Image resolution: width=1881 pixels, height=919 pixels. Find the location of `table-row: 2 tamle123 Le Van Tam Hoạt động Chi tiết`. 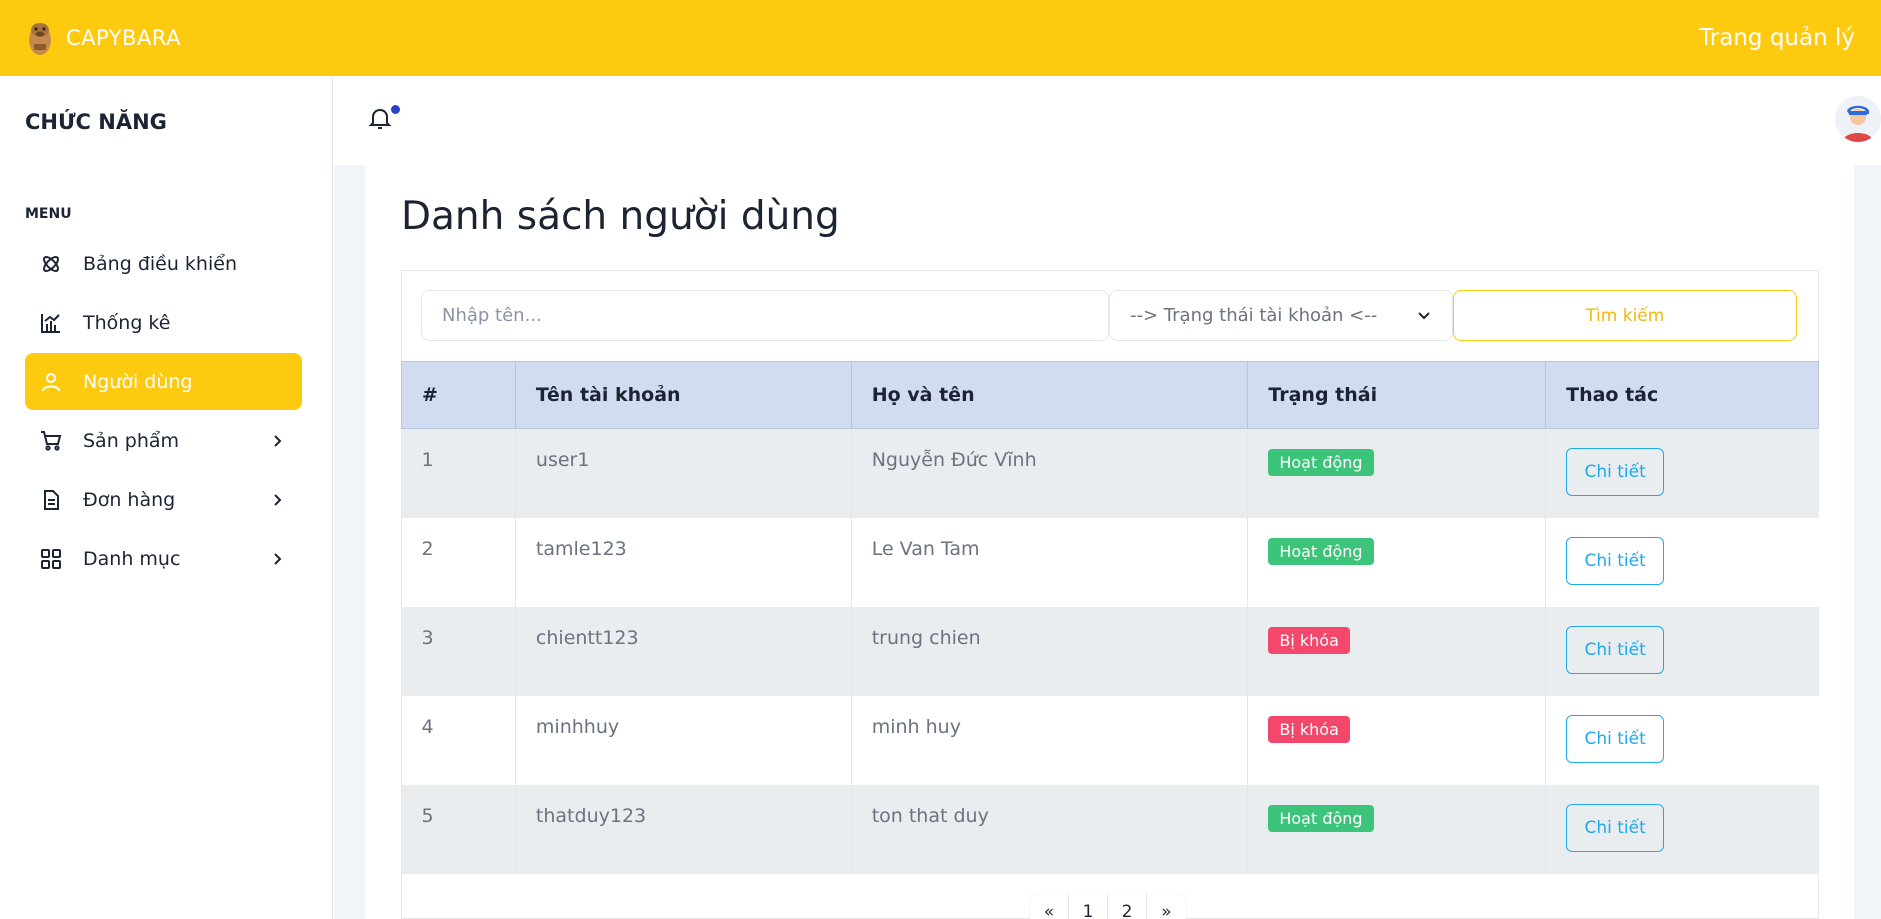

table-row: 2 tamle123 Le Van Tam Hoạt động Chi tiết is located at coordinates (1110, 562).